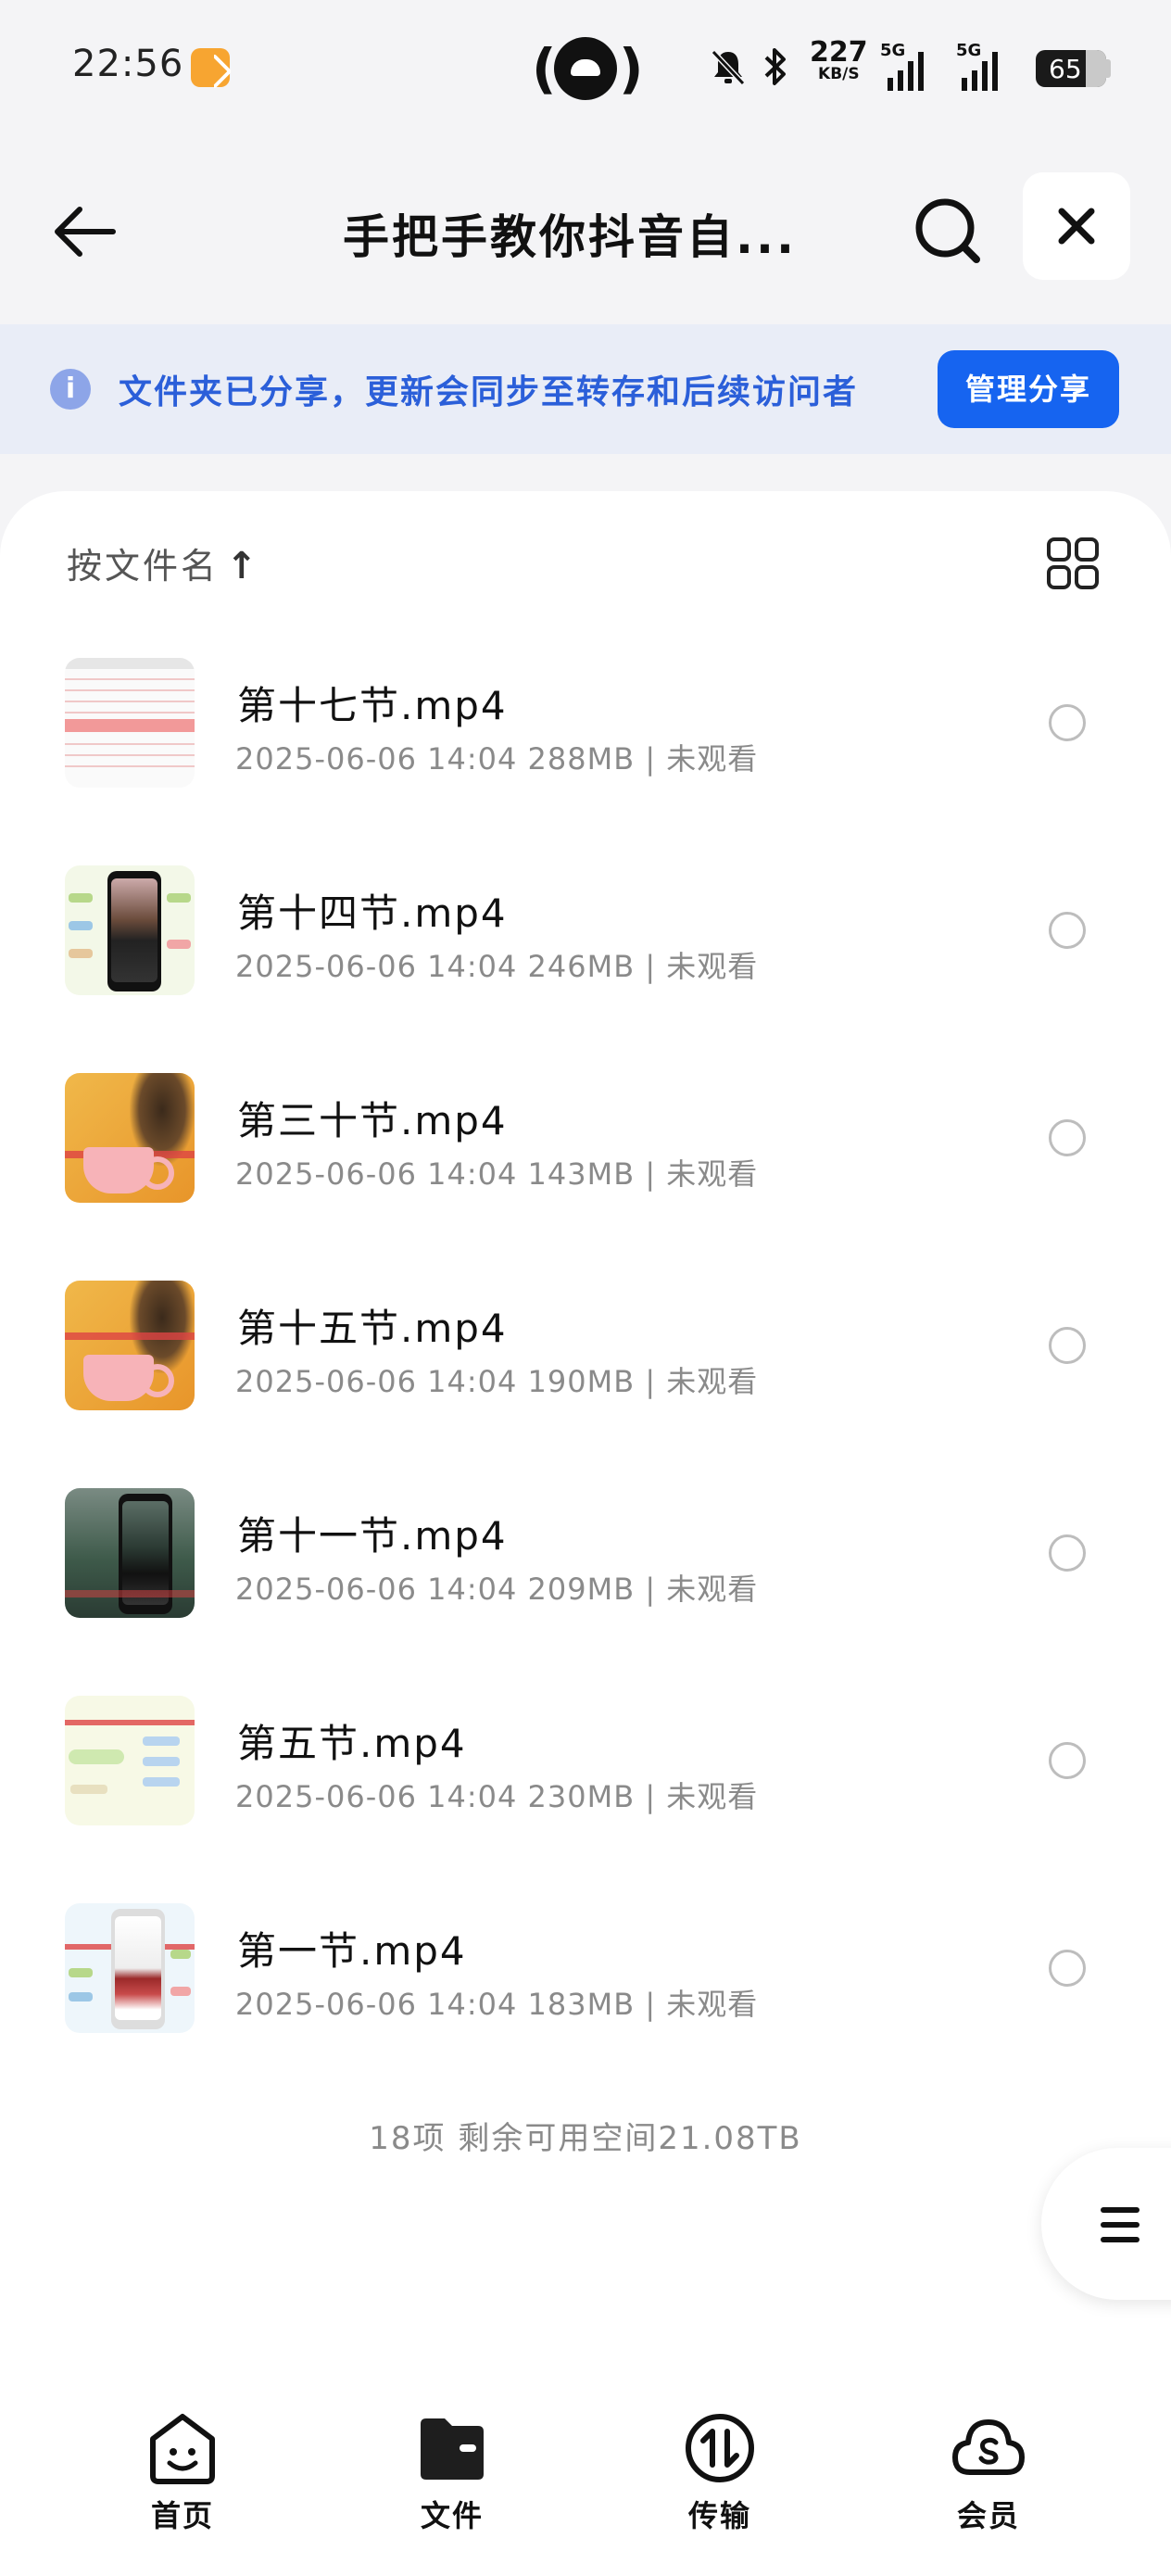  What do you see at coordinates (585, 2138) in the screenshot?
I see `storage-stats: 18项 剩余可用空间21.08TB` at bounding box center [585, 2138].